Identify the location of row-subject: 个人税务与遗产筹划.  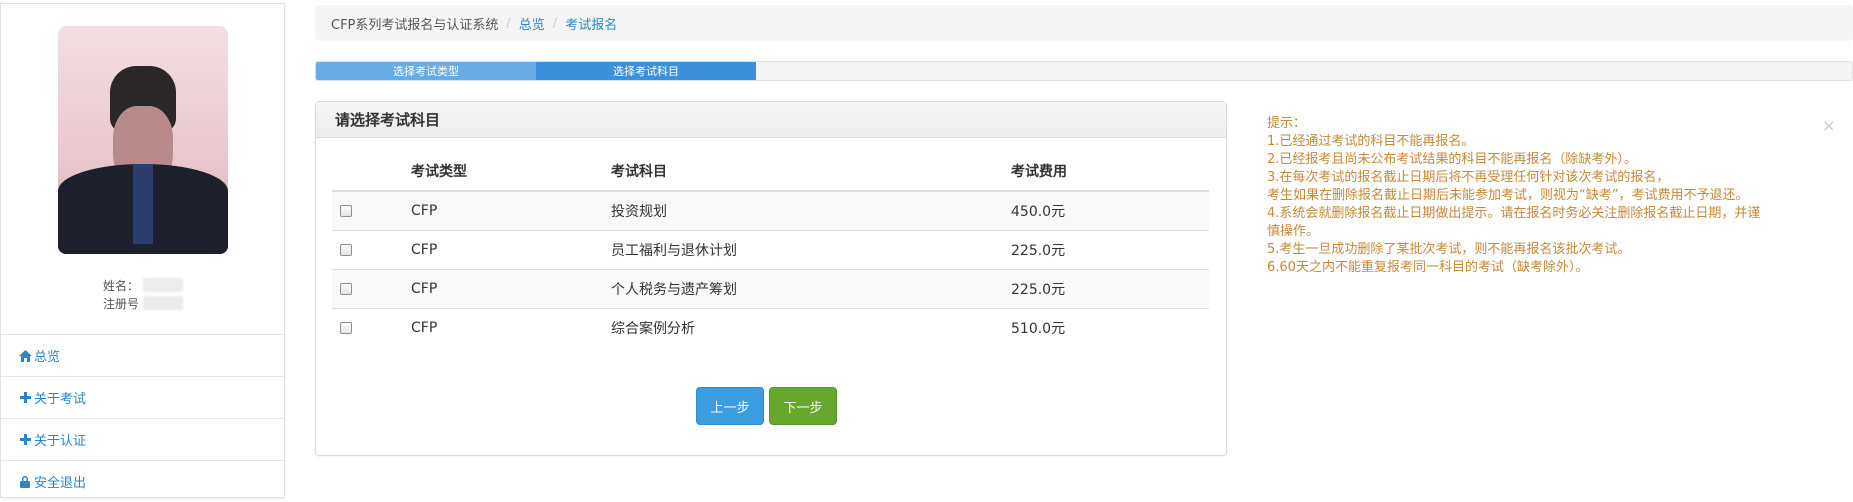
(810, 288).